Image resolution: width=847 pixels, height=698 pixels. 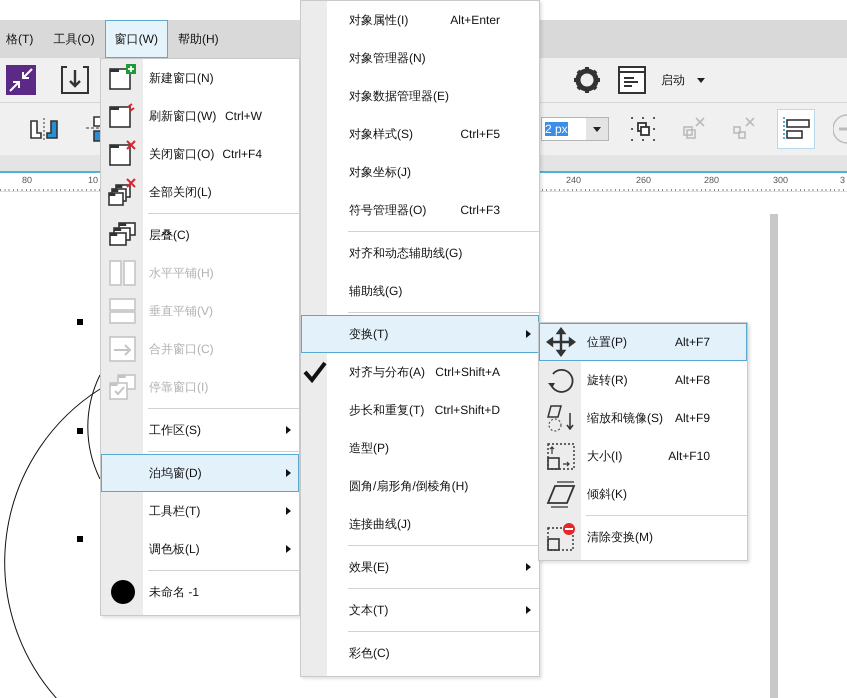 What do you see at coordinates (242, 154) in the screenshot?
I see `shortcut-text: Ctrl+F4` at bounding box center [242, 154].